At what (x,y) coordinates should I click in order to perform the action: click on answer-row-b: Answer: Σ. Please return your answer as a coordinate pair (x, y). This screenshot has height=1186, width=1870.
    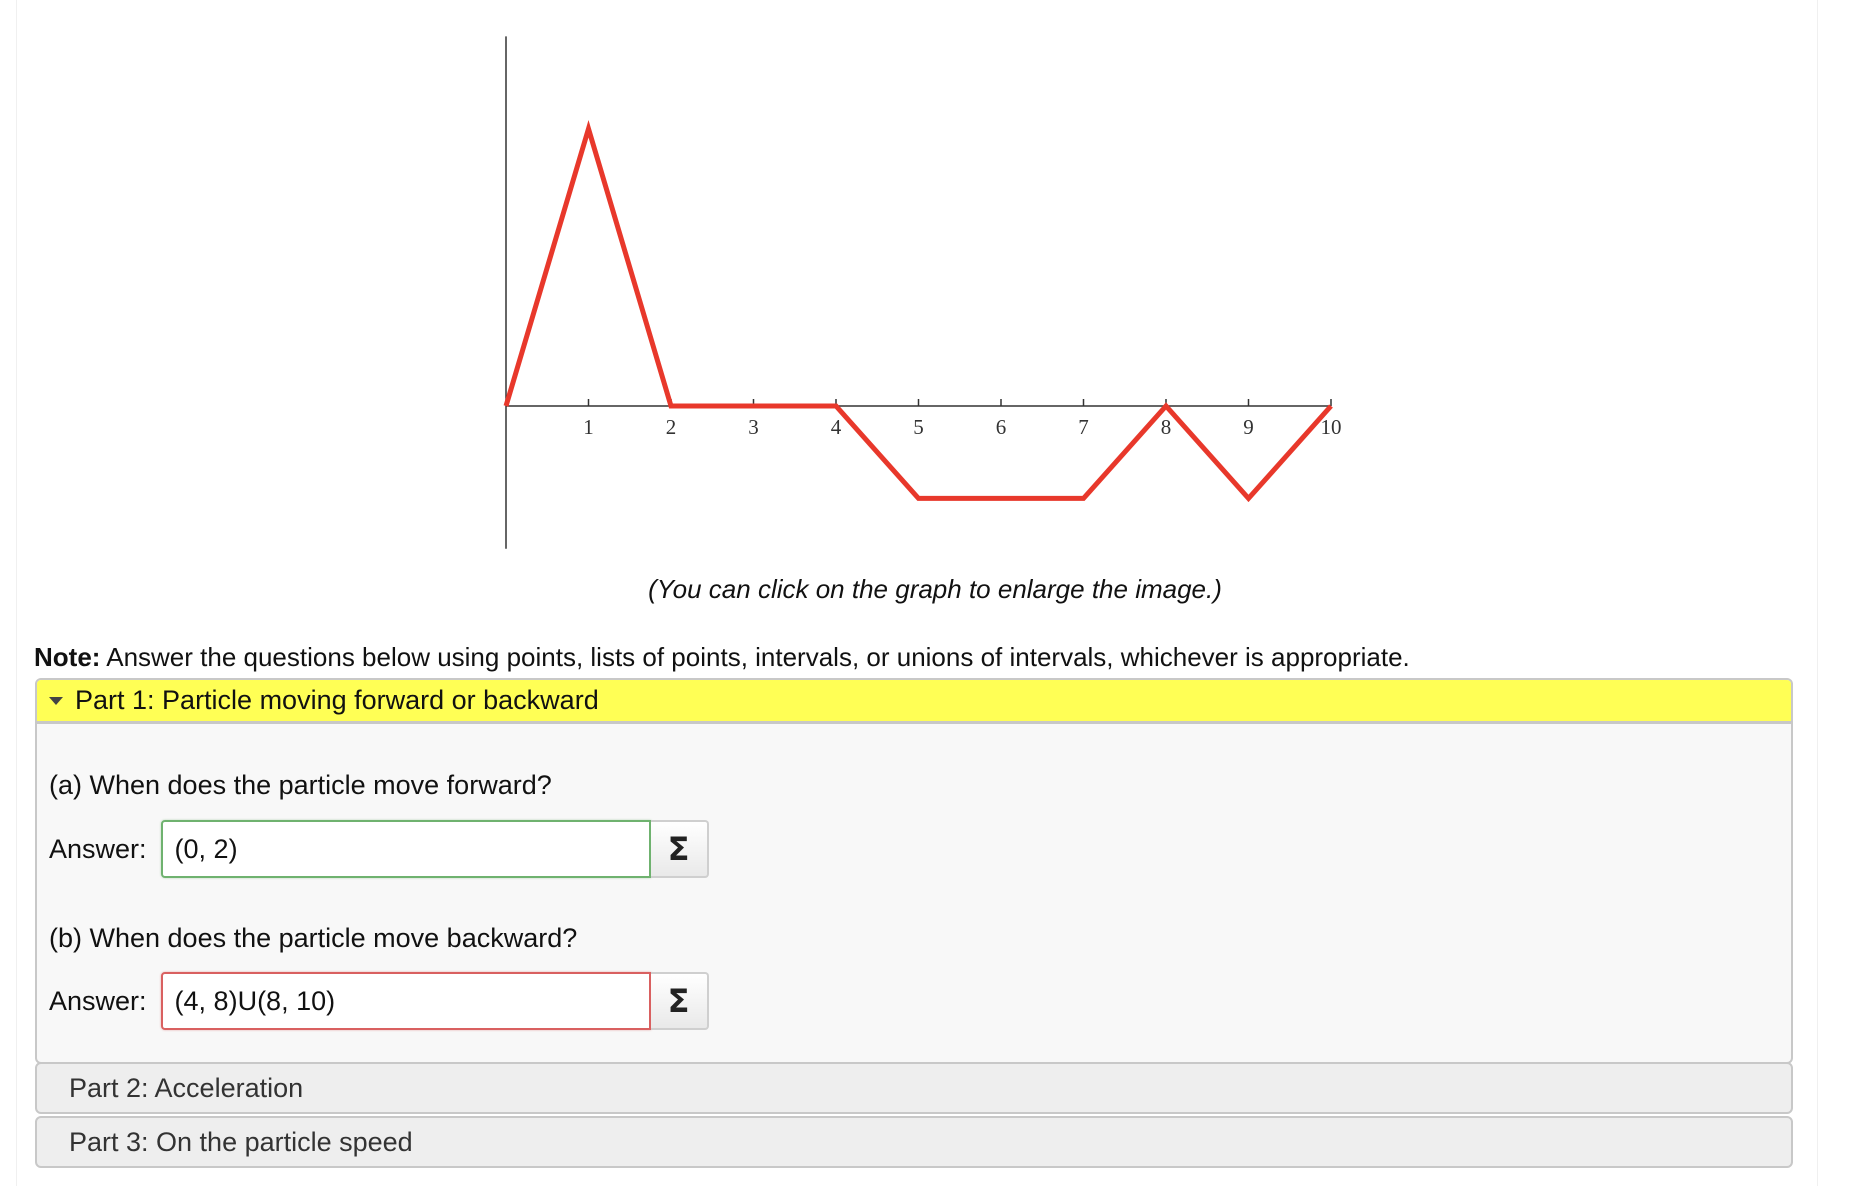
    Looking at the image, I should click on (379, 1001).